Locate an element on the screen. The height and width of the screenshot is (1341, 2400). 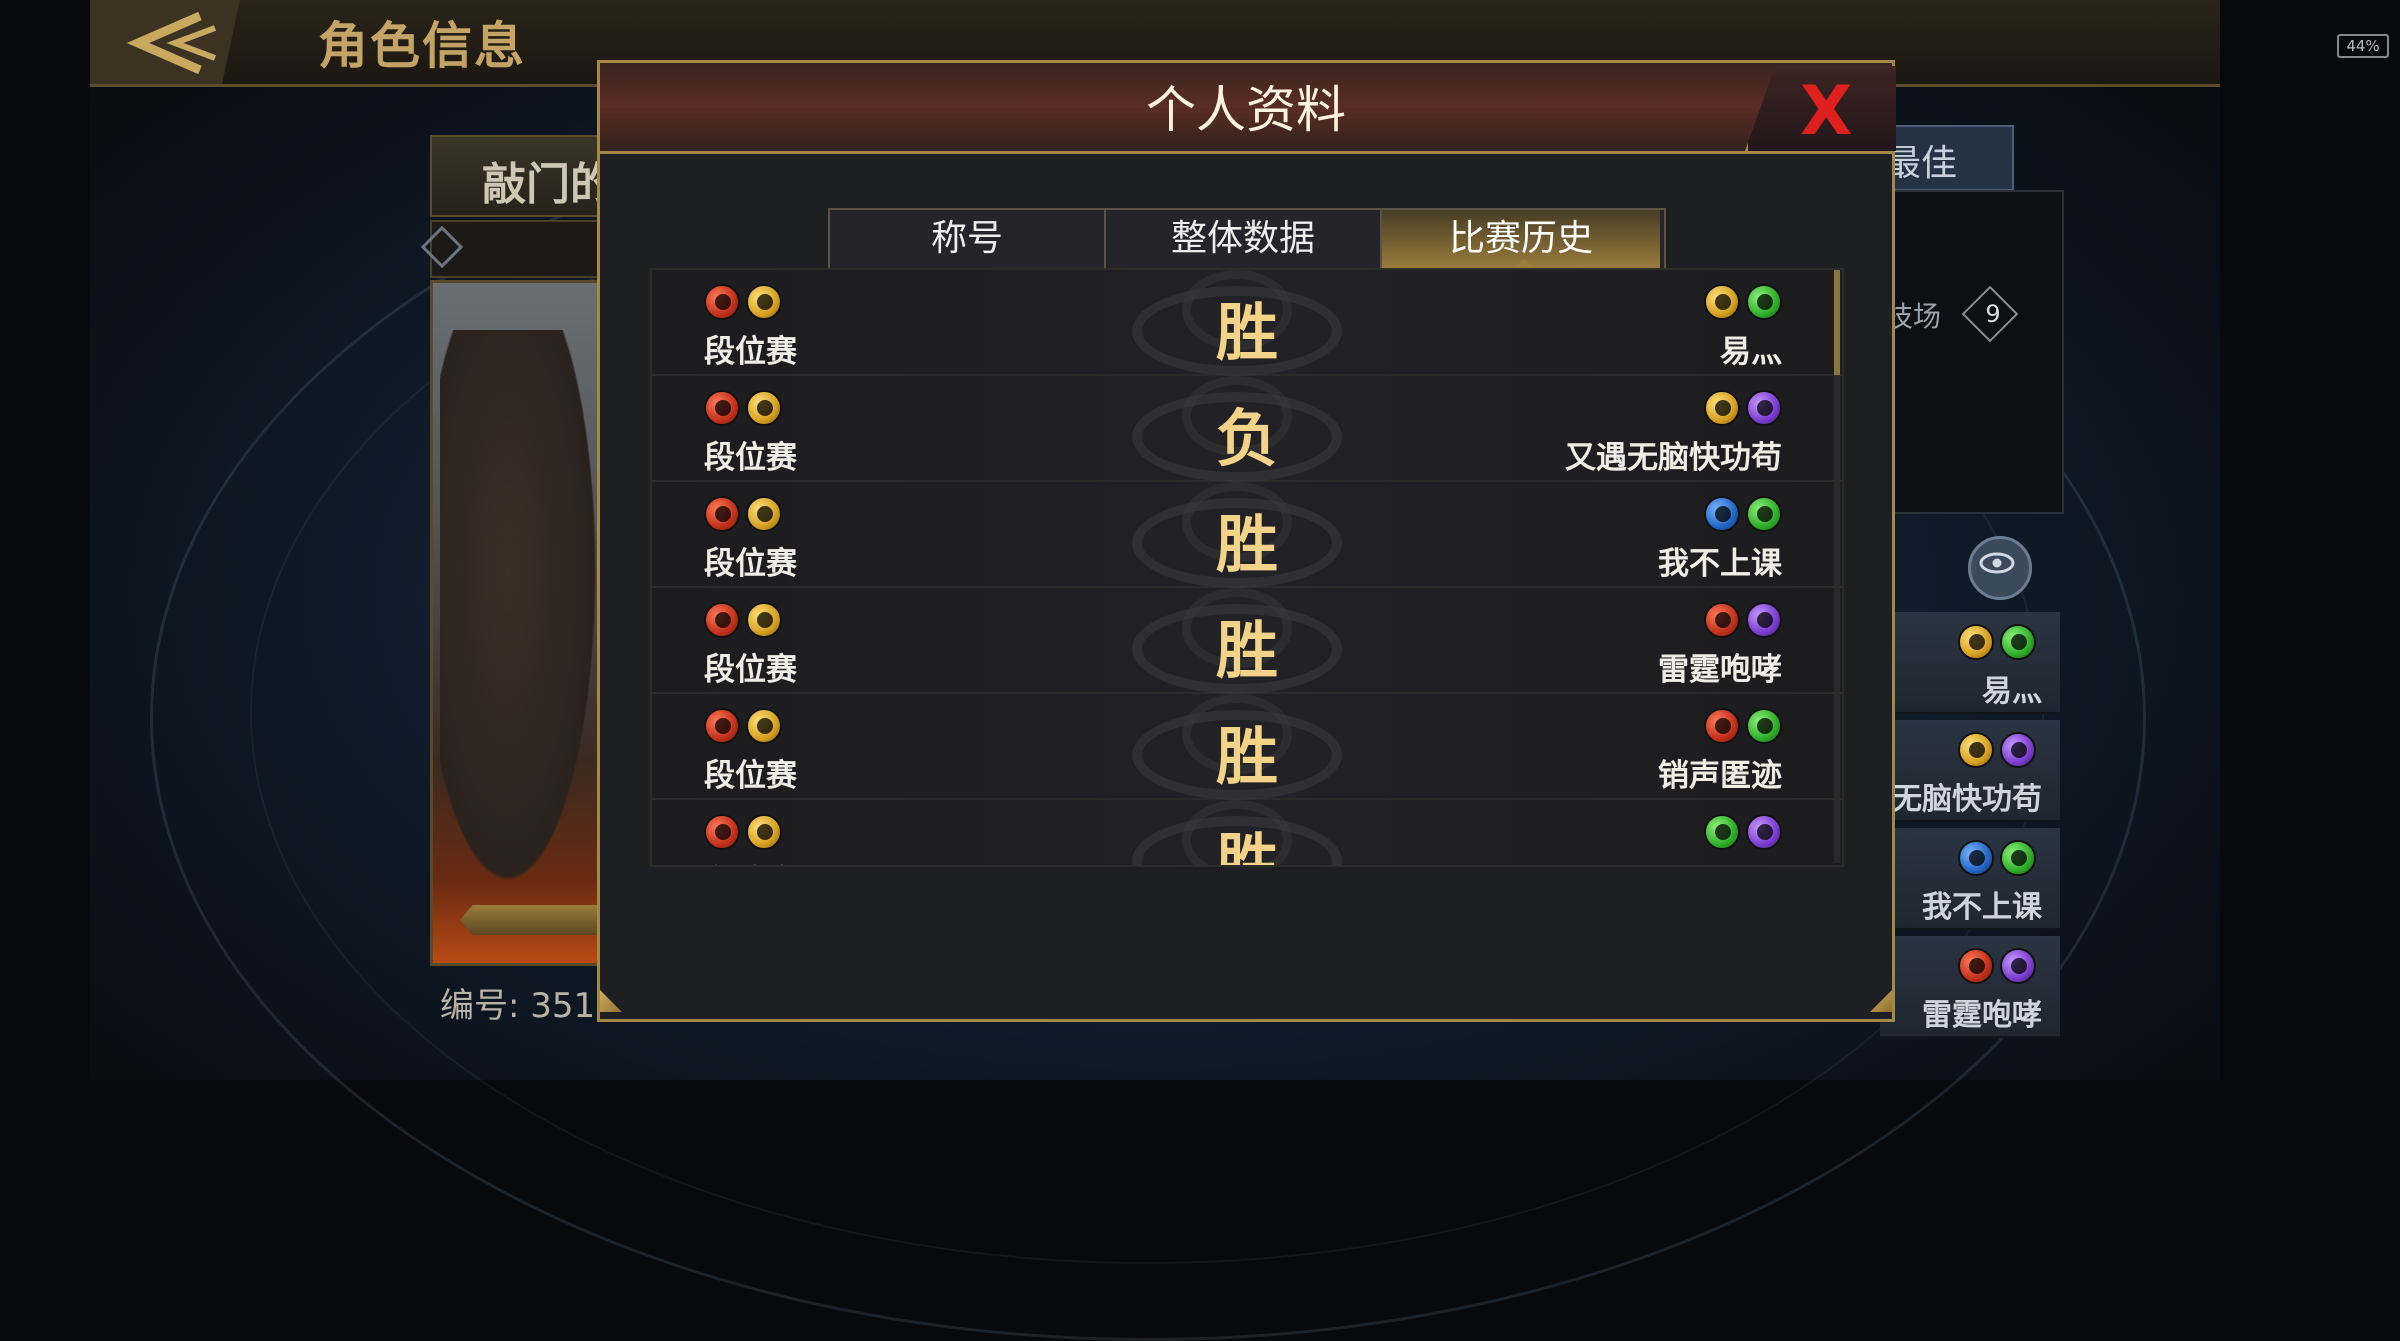
tab-overall-stats: 整体数据 is located at coordinates (1244, 239).